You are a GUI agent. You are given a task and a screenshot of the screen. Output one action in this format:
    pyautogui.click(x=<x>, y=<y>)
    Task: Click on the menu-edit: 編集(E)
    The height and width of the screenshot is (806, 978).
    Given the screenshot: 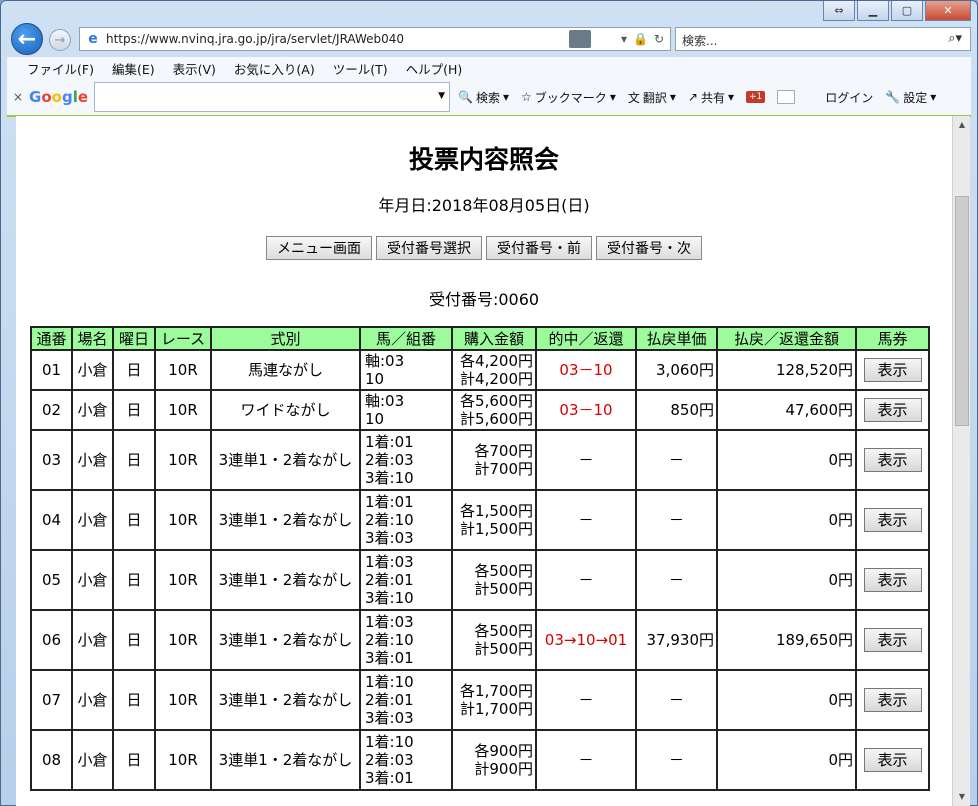 What is the action you would take?
    pyautogui.click(x=133, y=68)
    